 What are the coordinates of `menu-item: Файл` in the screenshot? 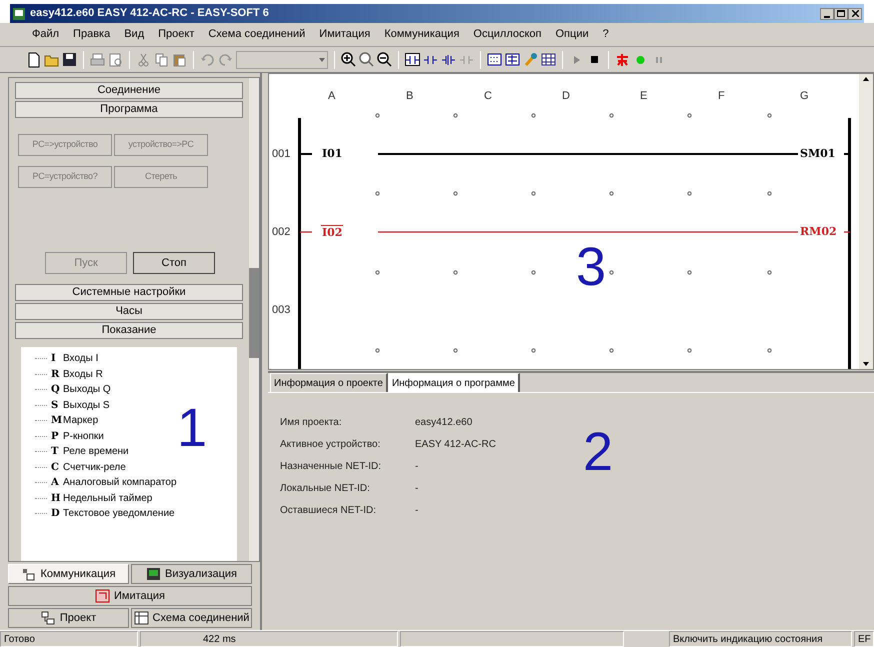 It's located at (46, 34).